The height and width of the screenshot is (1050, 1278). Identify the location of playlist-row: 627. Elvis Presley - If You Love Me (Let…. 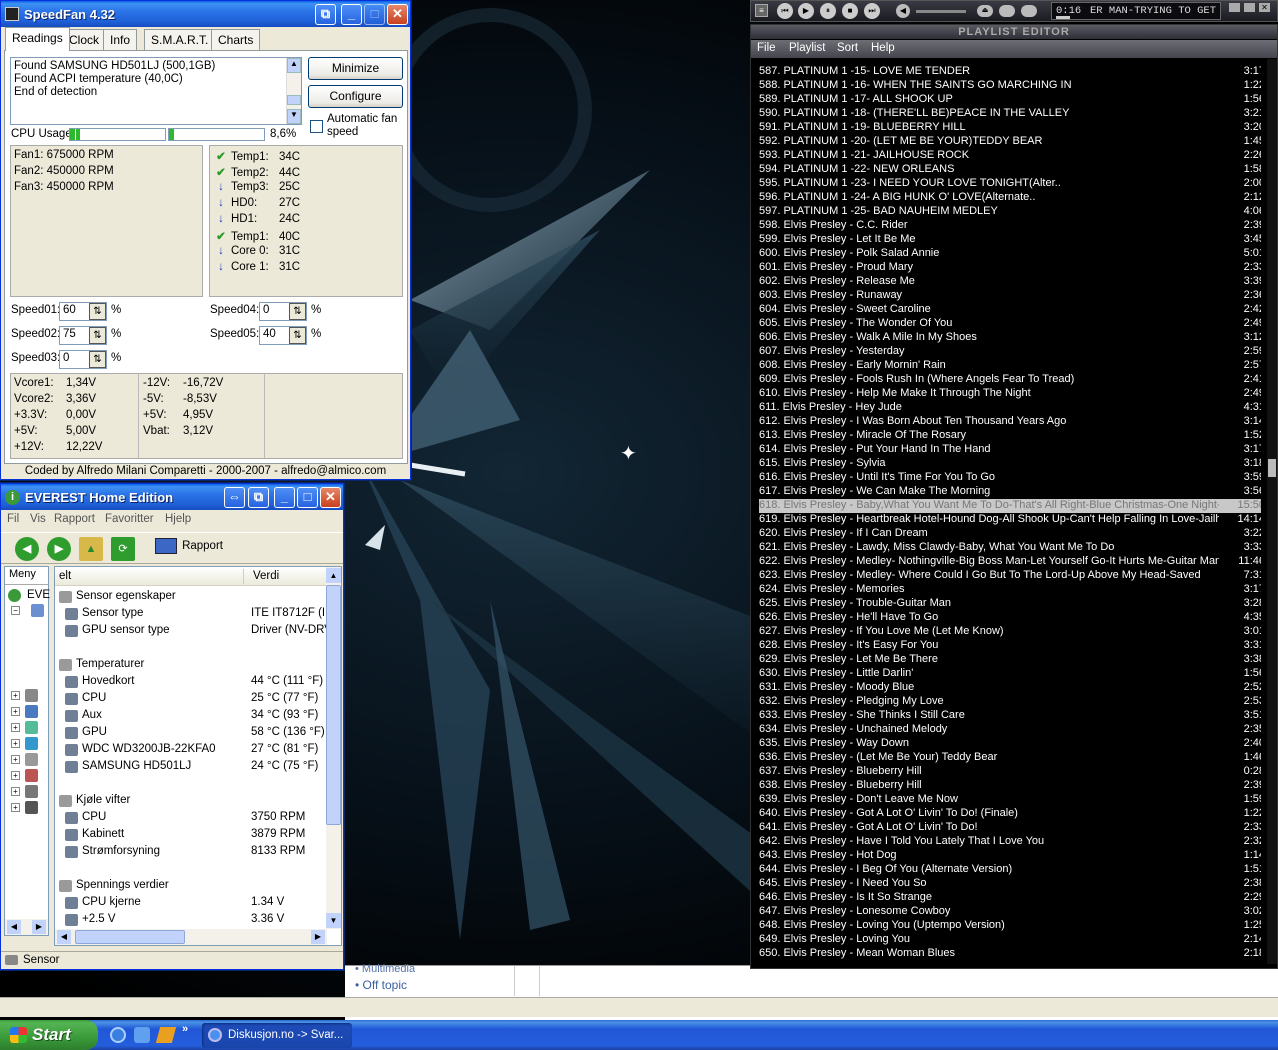
(1010, 632).